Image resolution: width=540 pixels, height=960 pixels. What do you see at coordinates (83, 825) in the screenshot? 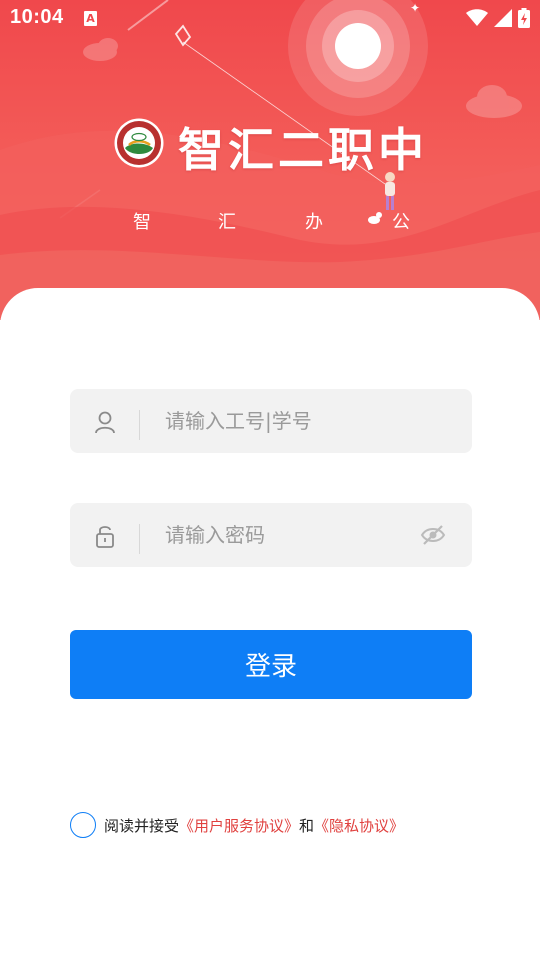
I see `agreement-checkbox` at bounding box center [83, 825].